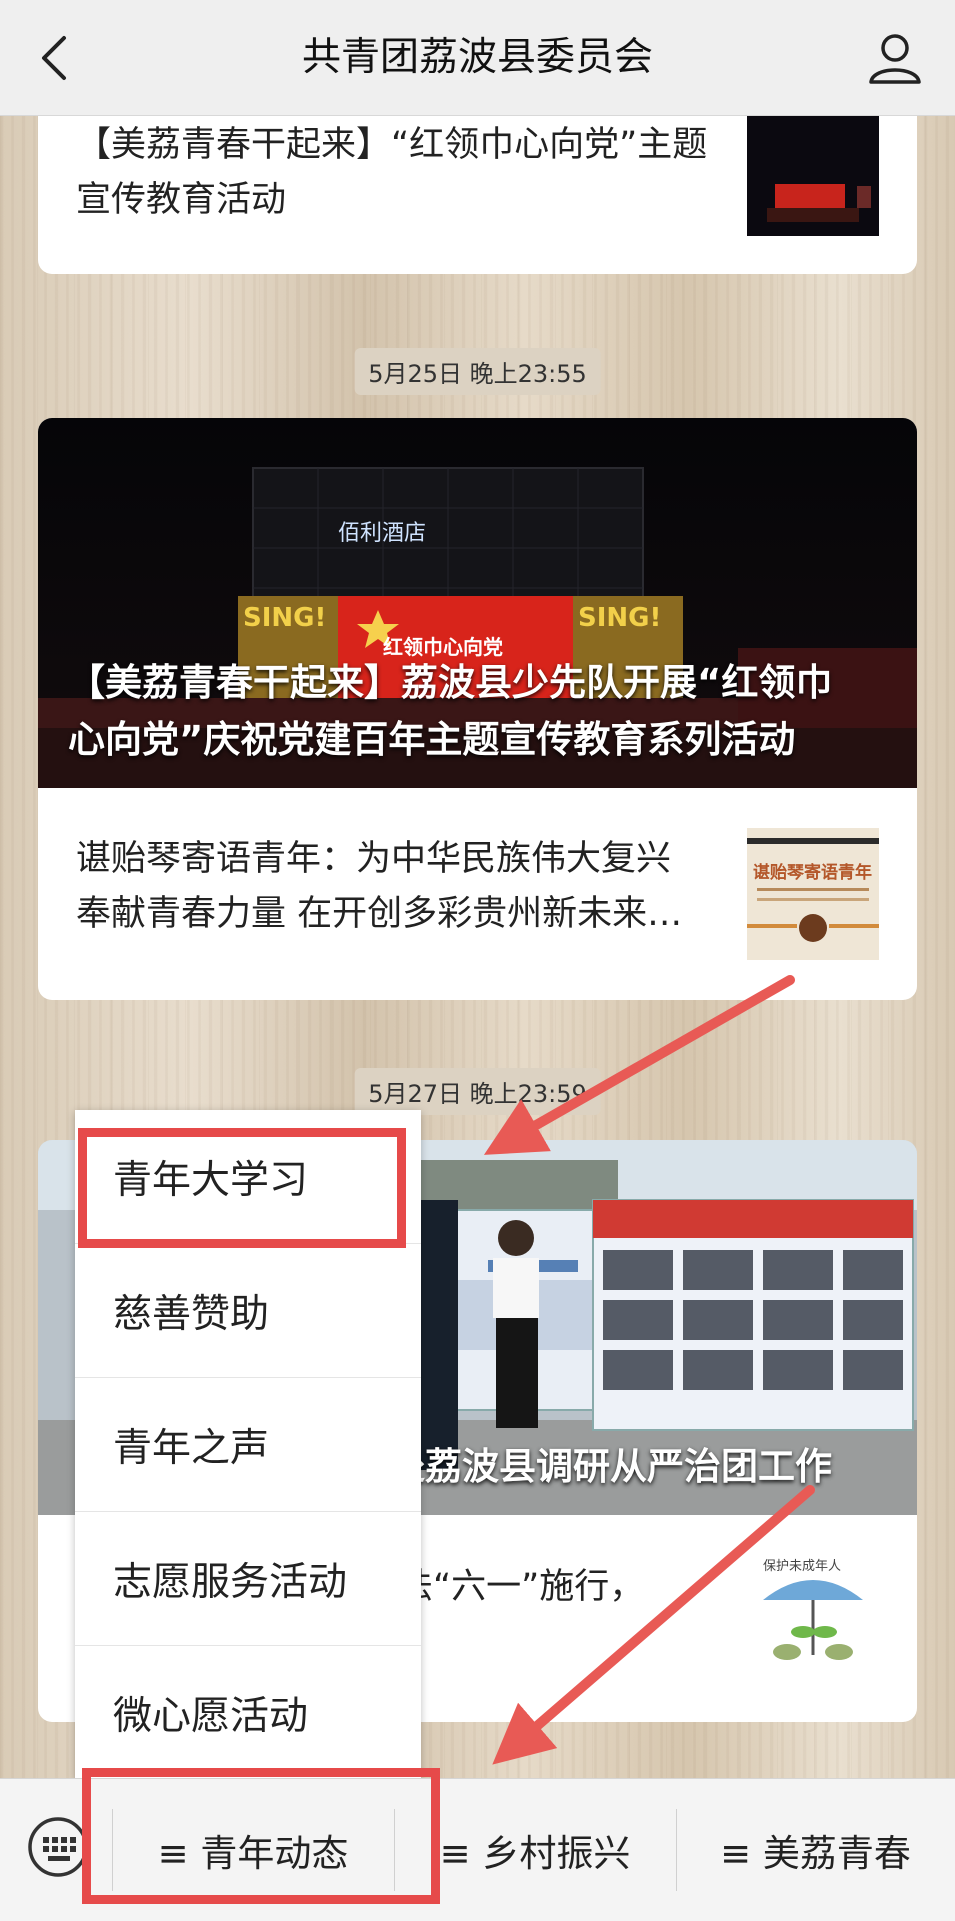 Image resolution: width=955 pixels, height=1921 pixels. What do you see at coordinates (649, 1370) in the screenshot?
I see `annotation-arrows` at bounding box center [649, 1370].